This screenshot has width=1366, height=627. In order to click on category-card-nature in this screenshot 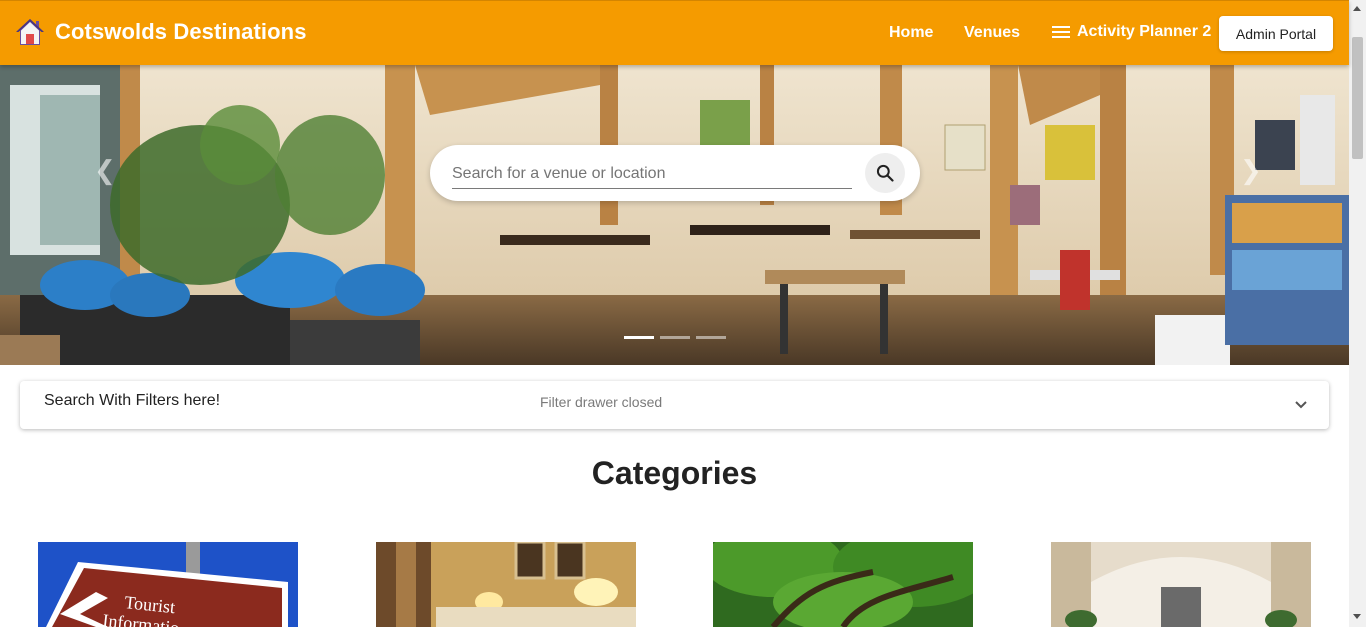, I will do `click(843, 584)`.